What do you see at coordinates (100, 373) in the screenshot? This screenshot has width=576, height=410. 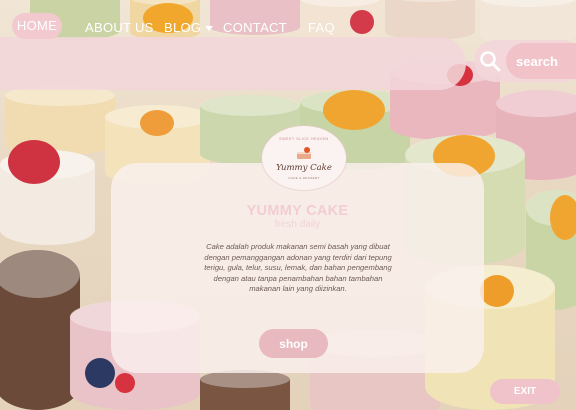 I see `blueberry-fruit` at bounding box center [100, 373].